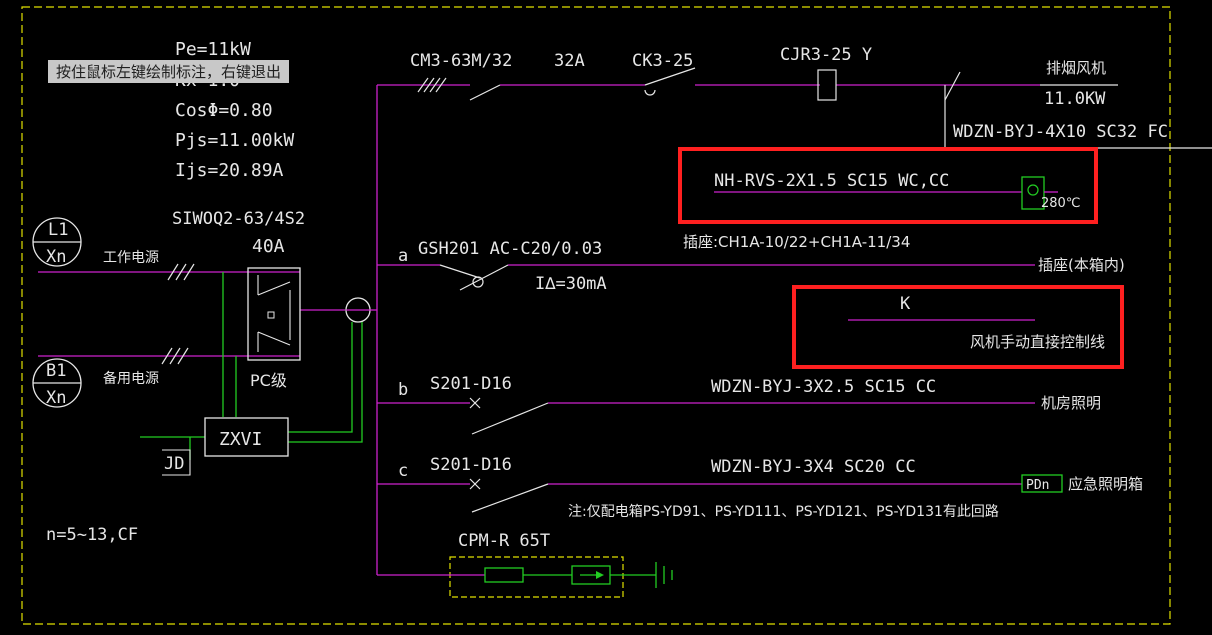  I want to click on spd-label: CPM-R 65T, so click(504, 541).